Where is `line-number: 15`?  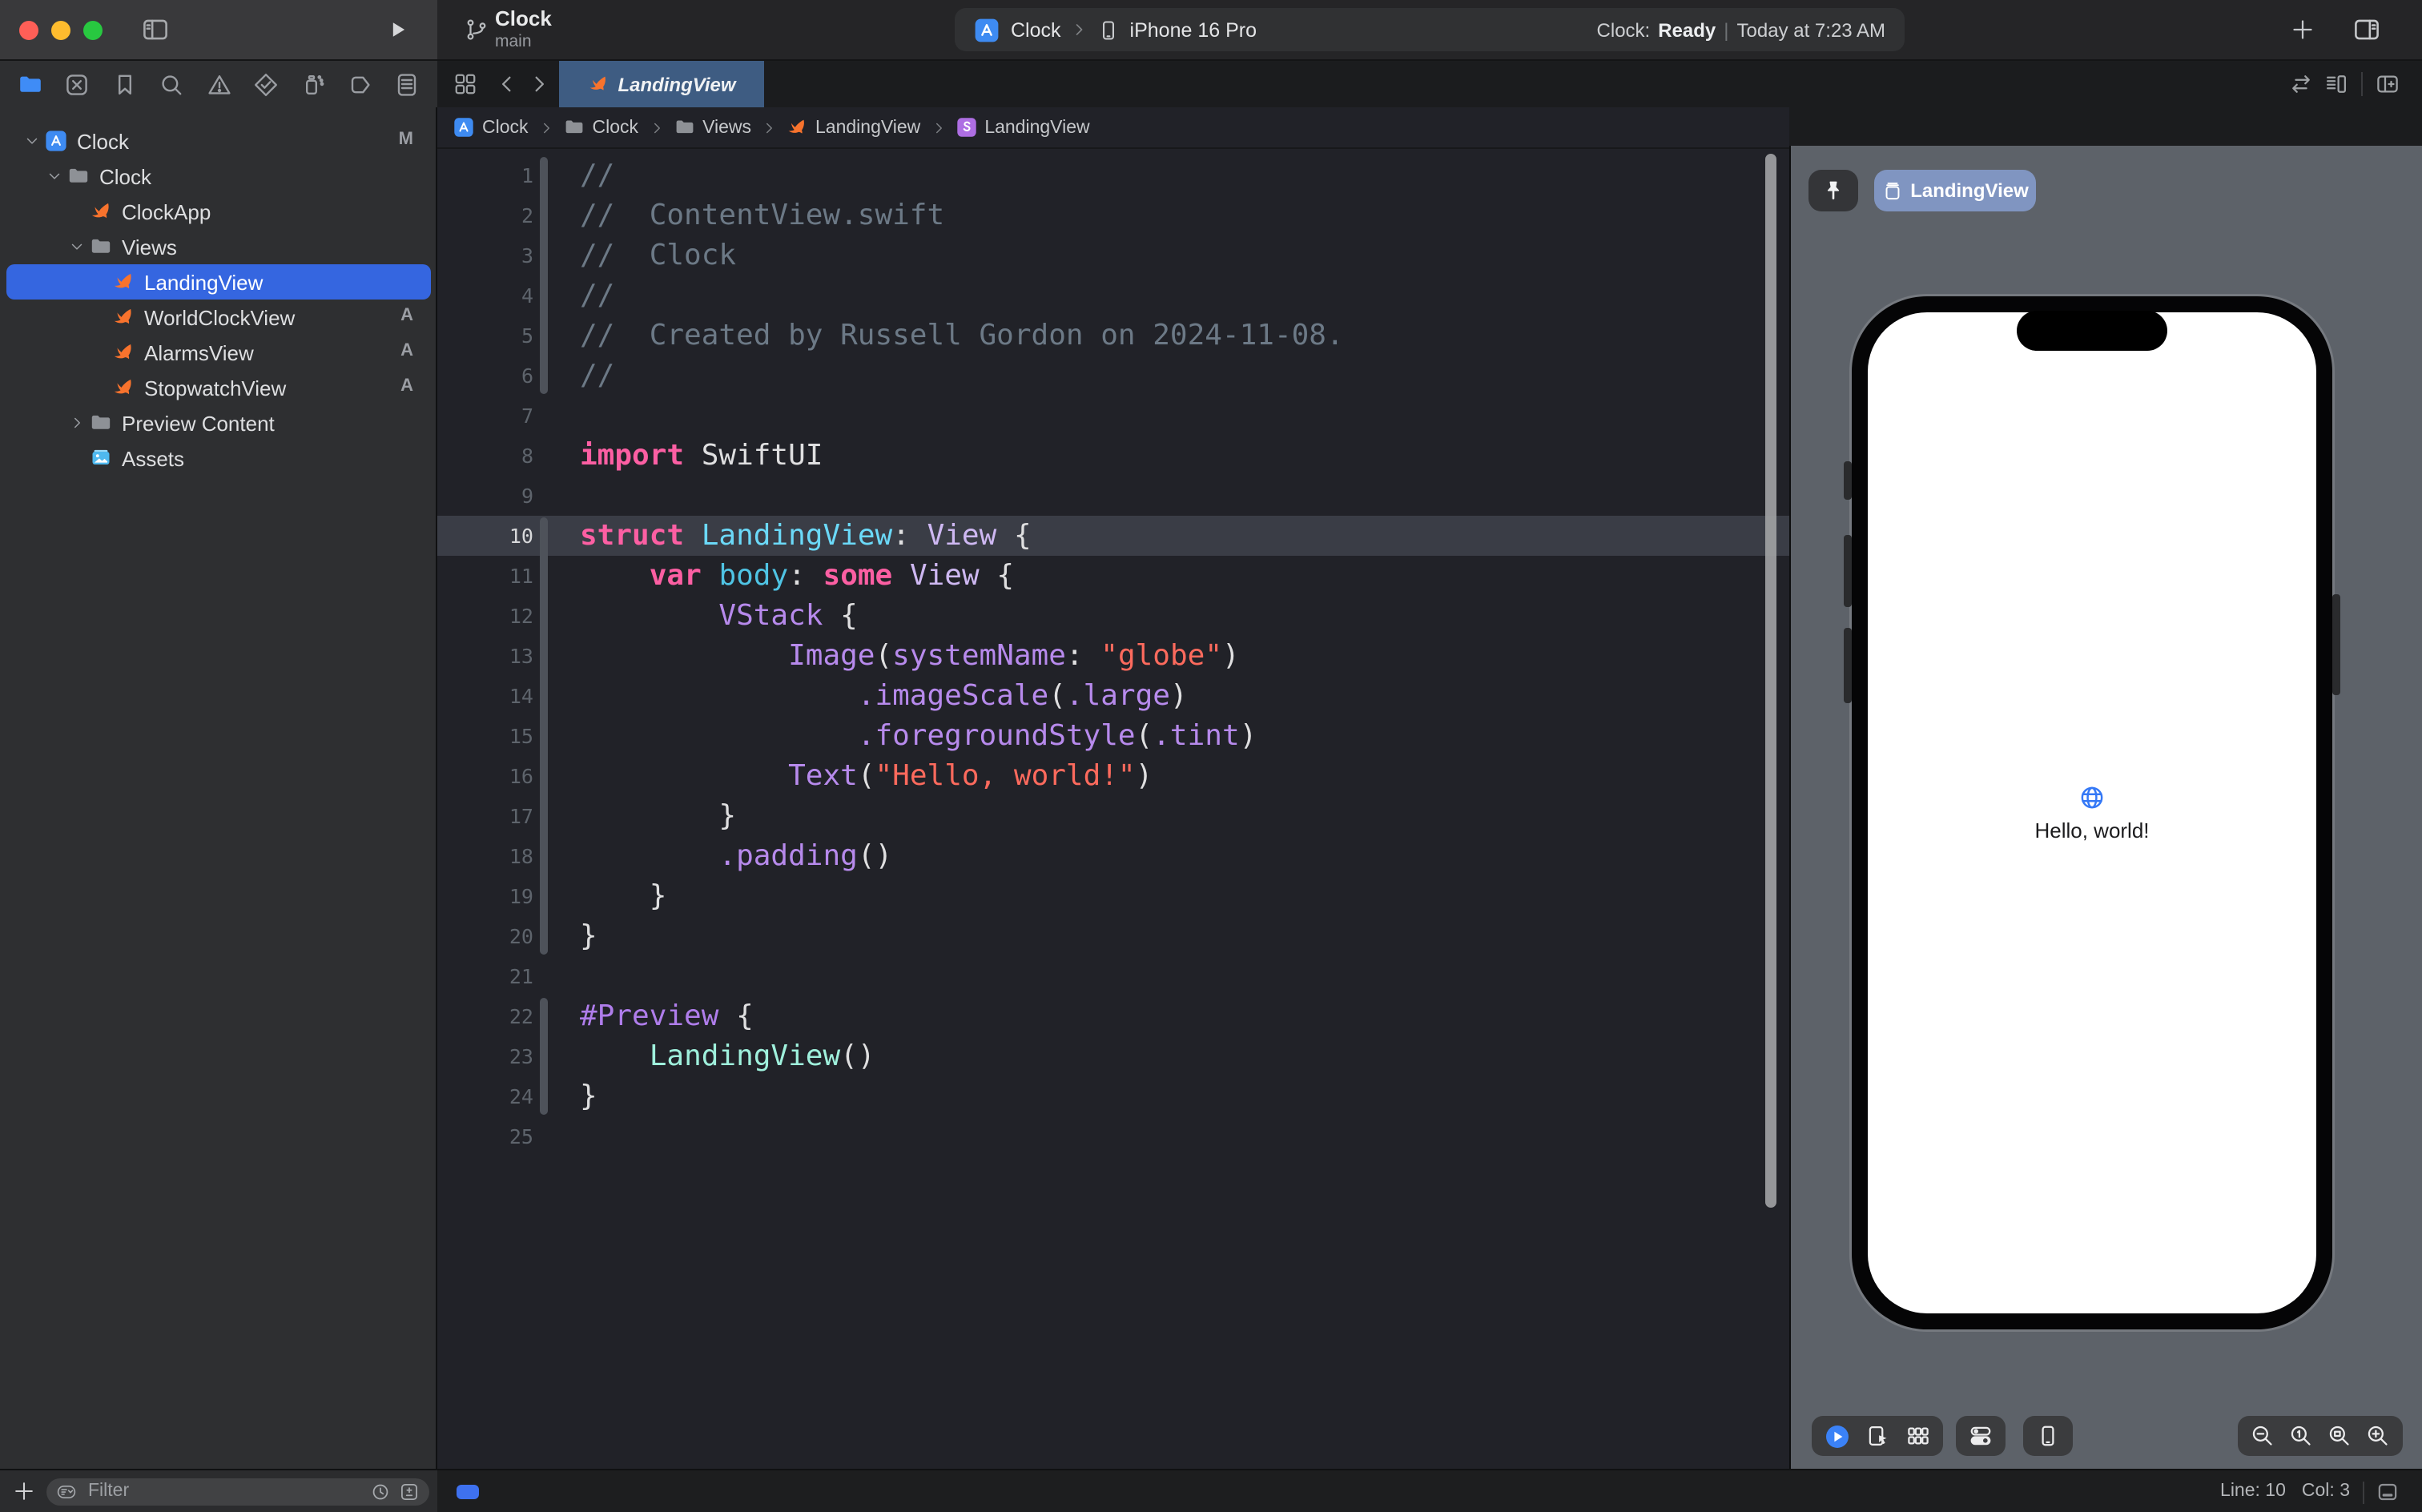 line-number: 15 is located at coordinates (521, 736).